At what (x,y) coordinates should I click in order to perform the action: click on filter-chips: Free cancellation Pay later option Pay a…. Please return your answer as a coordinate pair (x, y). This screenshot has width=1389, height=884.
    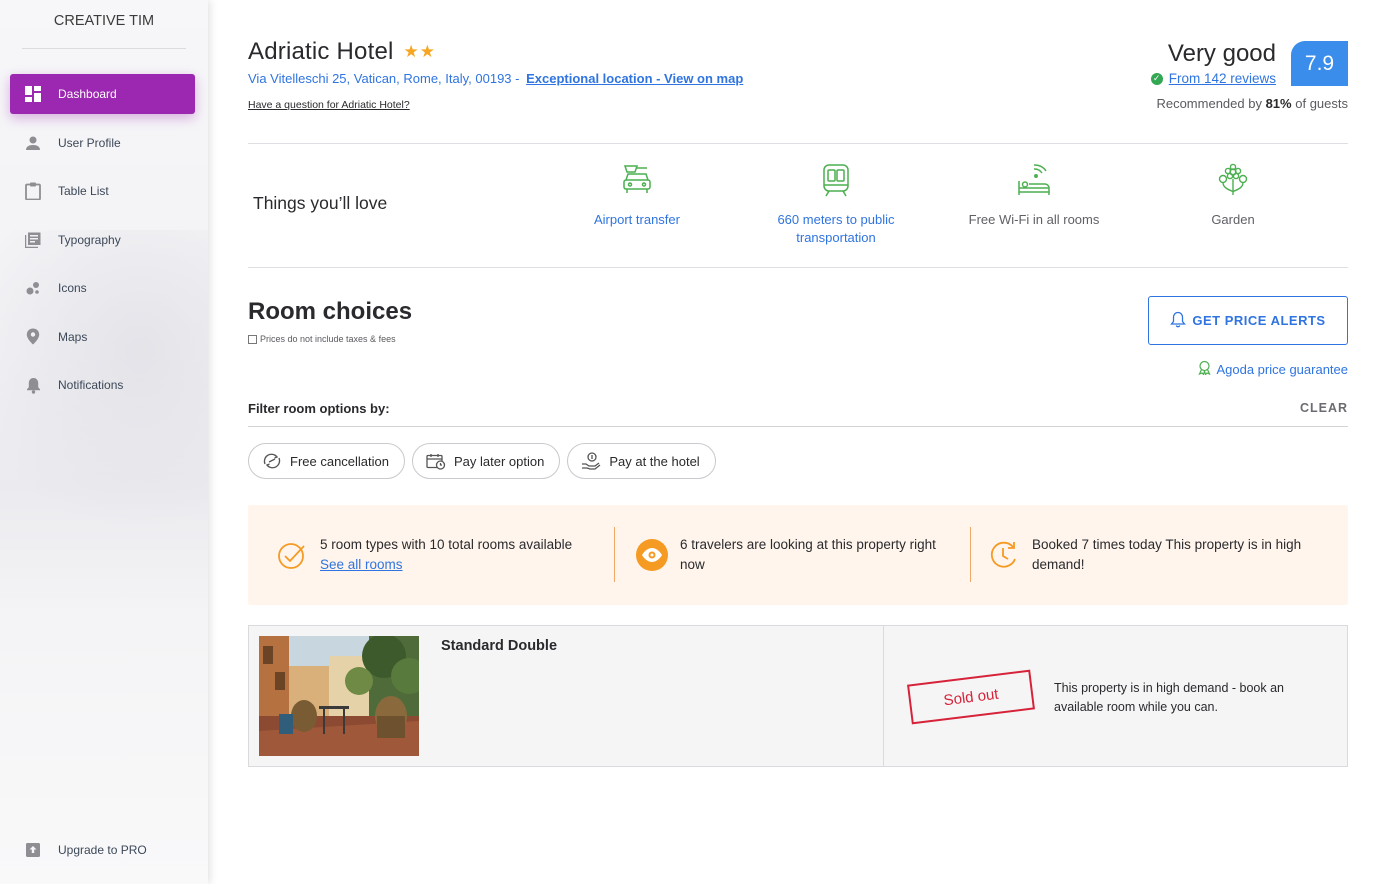
    Looking at the image, I should click on (482, 461).